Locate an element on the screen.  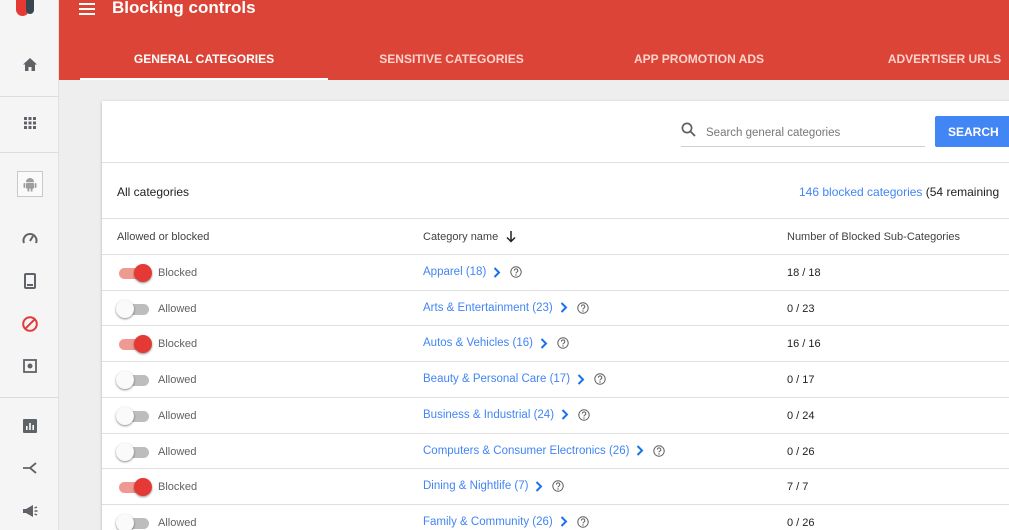
tab-label: APP PROMOTION ADS is located at coordinates (698, 59).